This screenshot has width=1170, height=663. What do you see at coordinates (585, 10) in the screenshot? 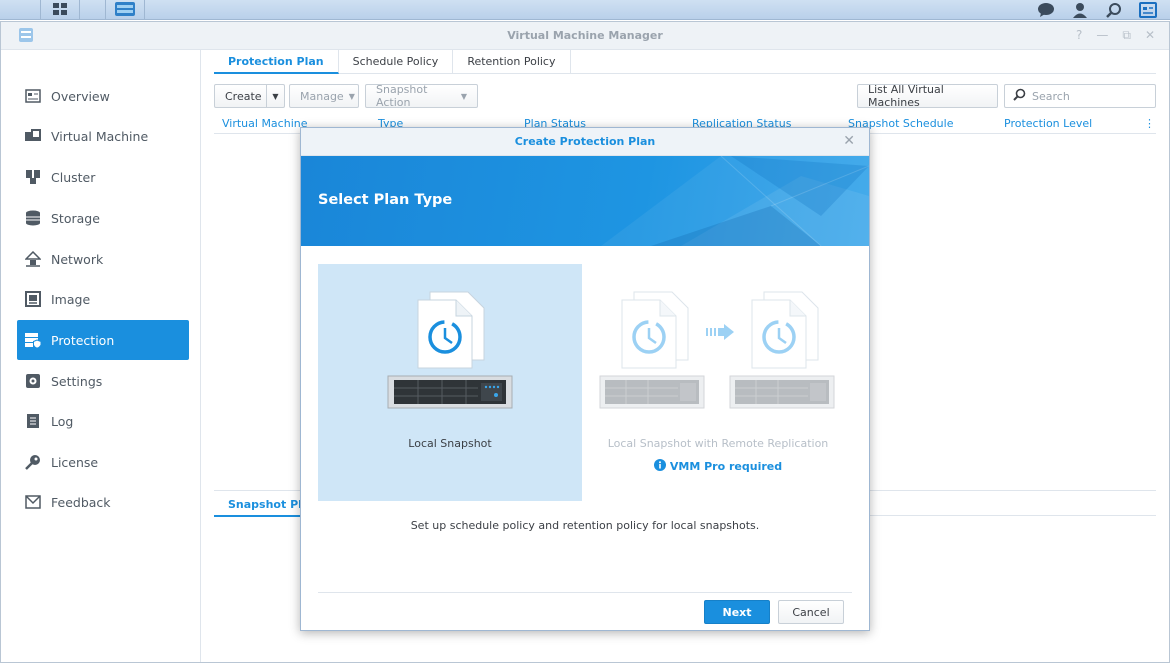
I see `dsm-taskbar` at bounding box center [585, 10].